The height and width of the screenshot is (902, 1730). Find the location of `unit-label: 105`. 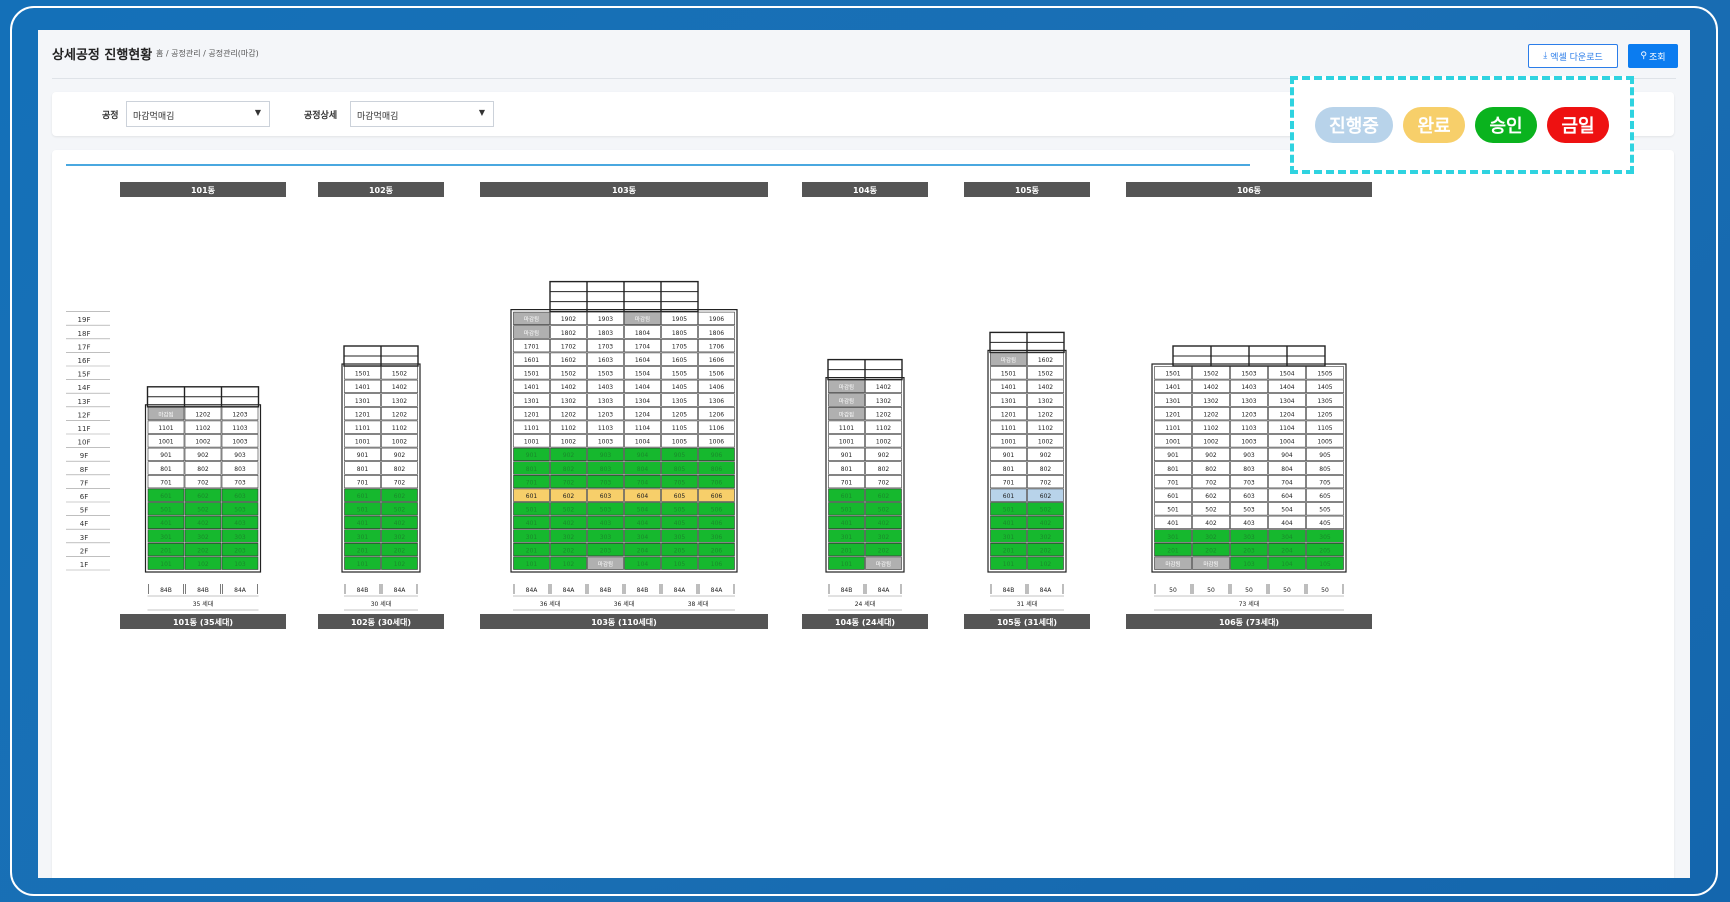

unit-label: 105 is located at coordinates (1325, 564).